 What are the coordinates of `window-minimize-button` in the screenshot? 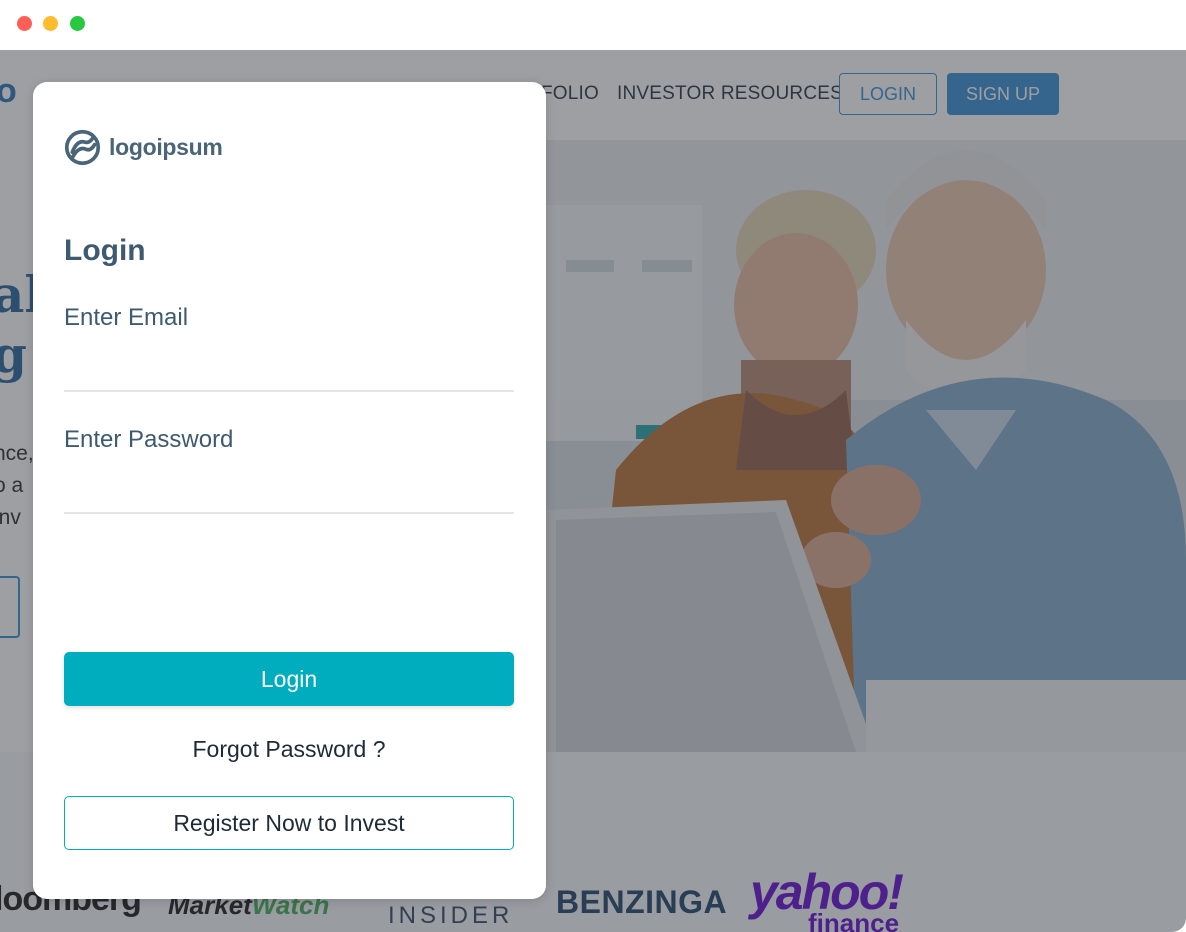 It's located at (50, 23).